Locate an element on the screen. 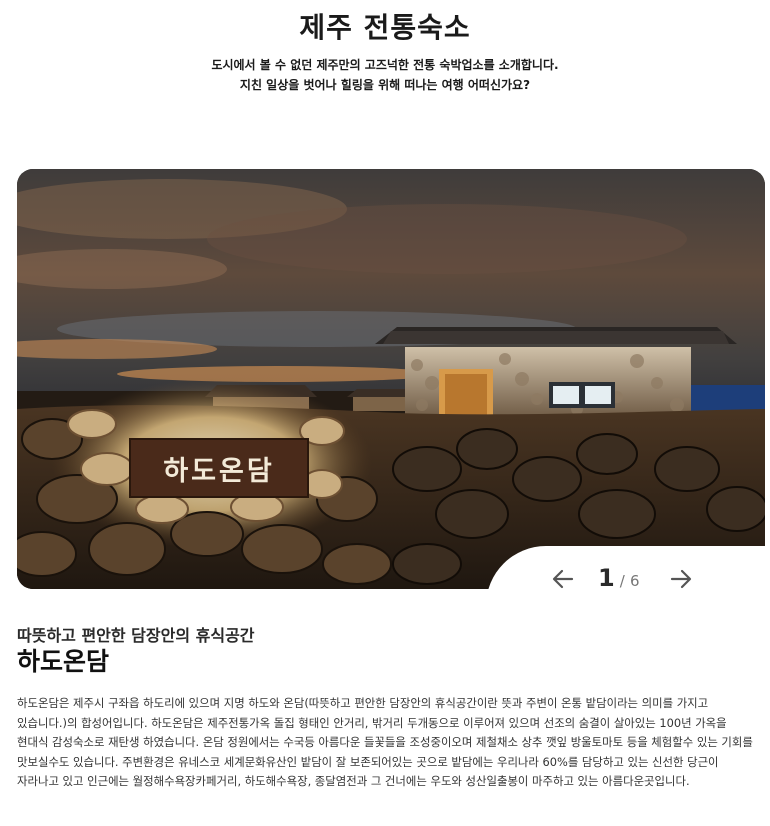 The width and height of the screenshot is (770, 826). intro-line-2: 지친 일상을 벗어나 힐링을 위해 떠나는 여행 어떠신가요? is located at coordinates (385, 85).